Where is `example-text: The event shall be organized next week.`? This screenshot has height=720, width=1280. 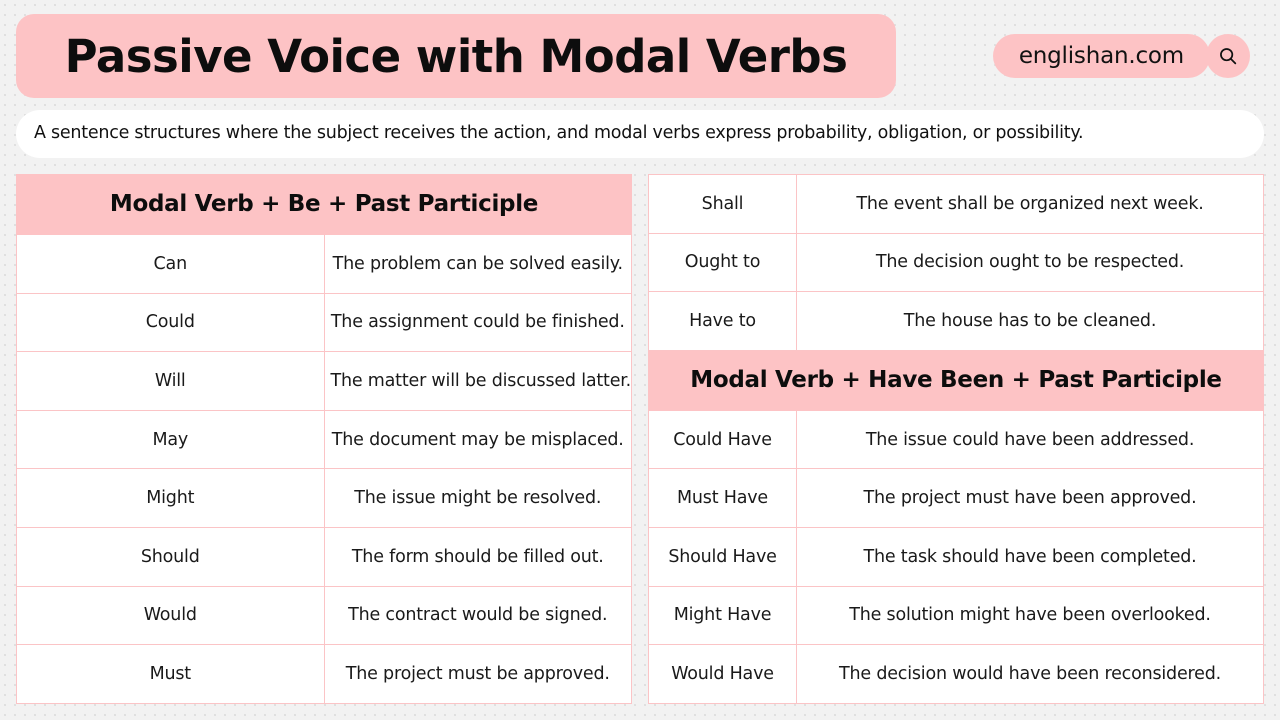
example-text: The event shall be organized next week. is located at coordinates (1030, 203).